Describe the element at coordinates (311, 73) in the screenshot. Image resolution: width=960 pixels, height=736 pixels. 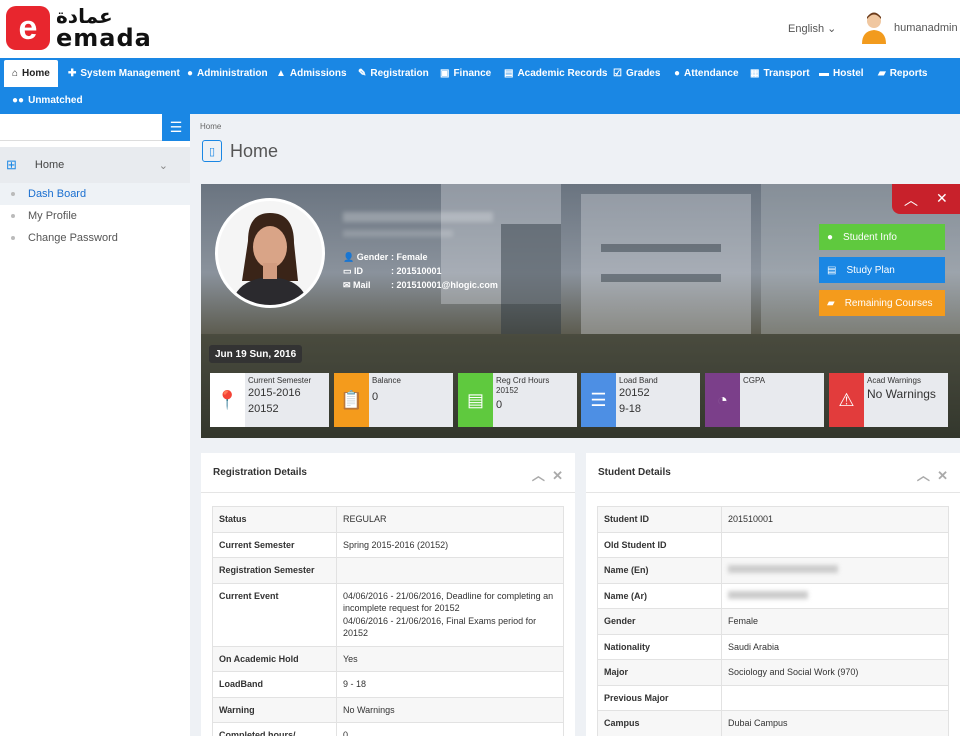
I see `nav-admissions: ▲Admissions` at that location.